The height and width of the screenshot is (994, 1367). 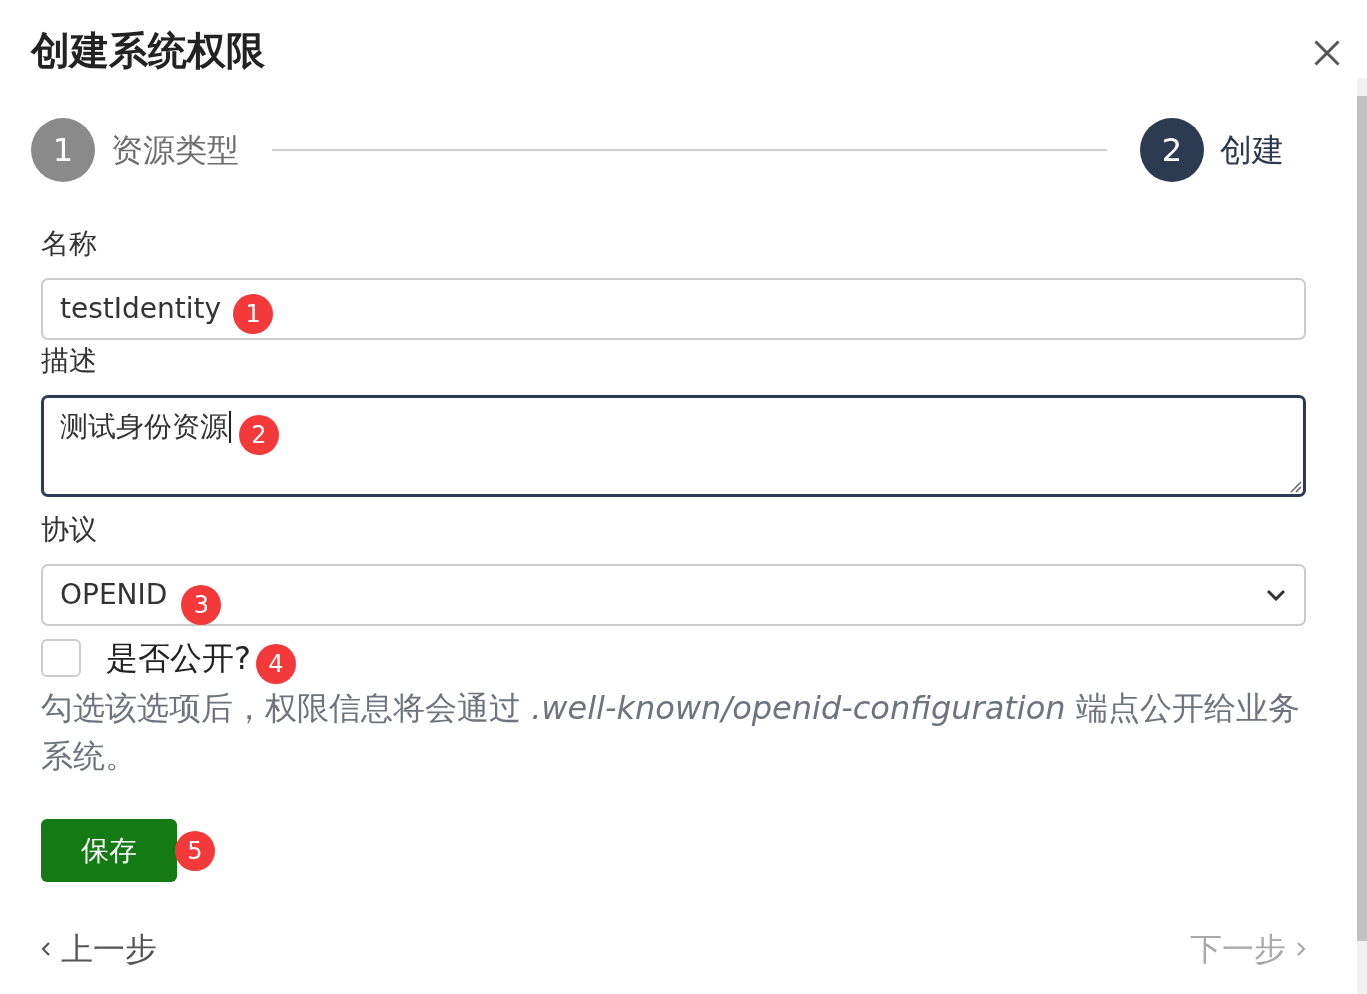 I want to click on step-number: 2, so click(x=1172, y=150).